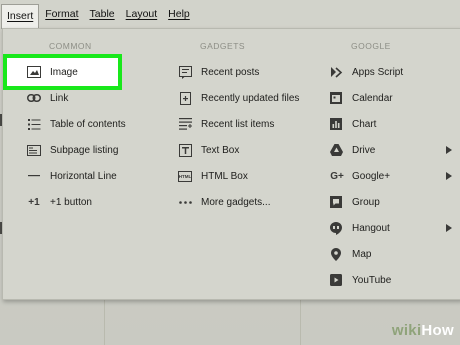 The image size is (460, 345). What do you see at coordinates (350, 254) in the screenshot?
I see `insert-map-item: Map` at bounding box center [350, 254].